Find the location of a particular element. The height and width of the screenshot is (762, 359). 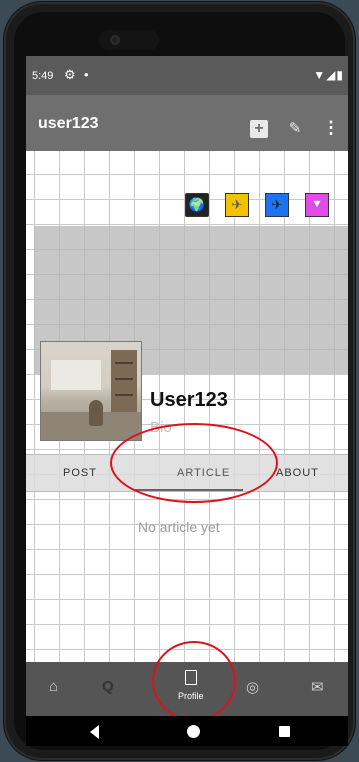

tab-about: ABOUT is located at coordinates (297, 473).